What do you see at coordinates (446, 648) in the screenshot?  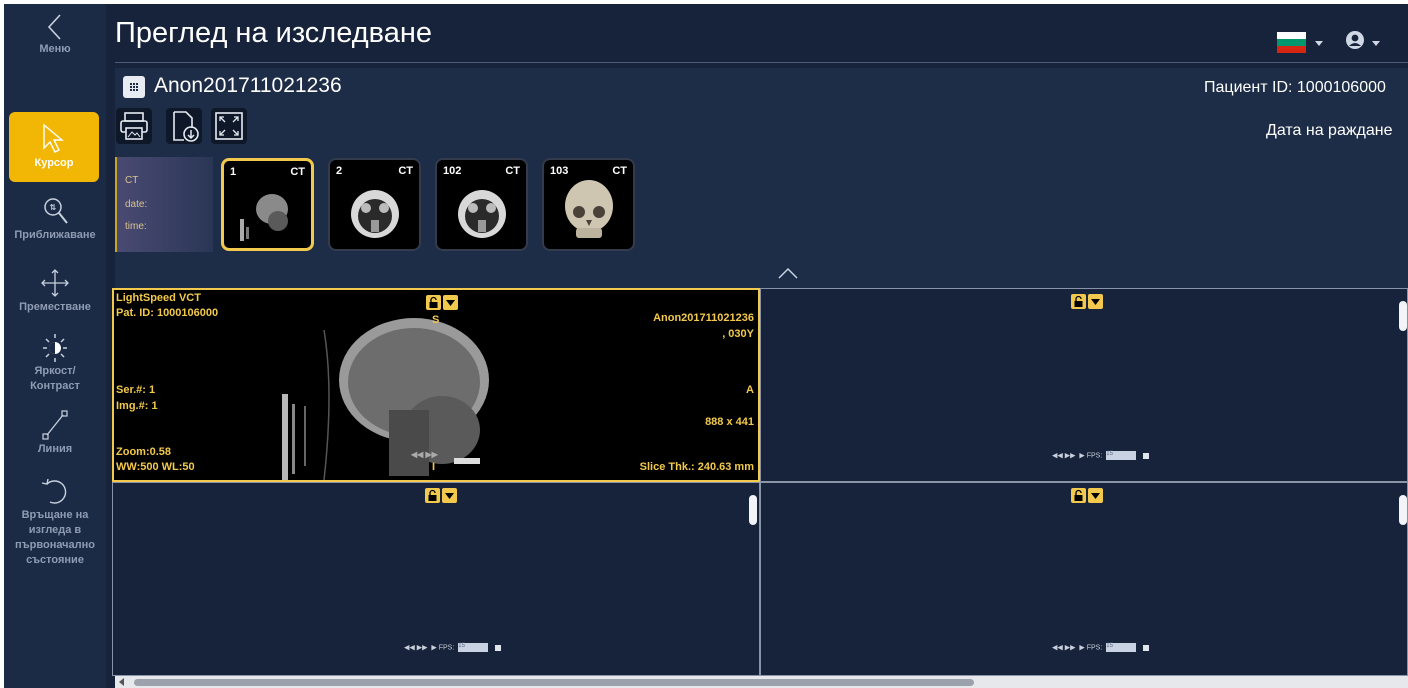 I see `fps-label: FPS:` at bounding box center [446, 648].